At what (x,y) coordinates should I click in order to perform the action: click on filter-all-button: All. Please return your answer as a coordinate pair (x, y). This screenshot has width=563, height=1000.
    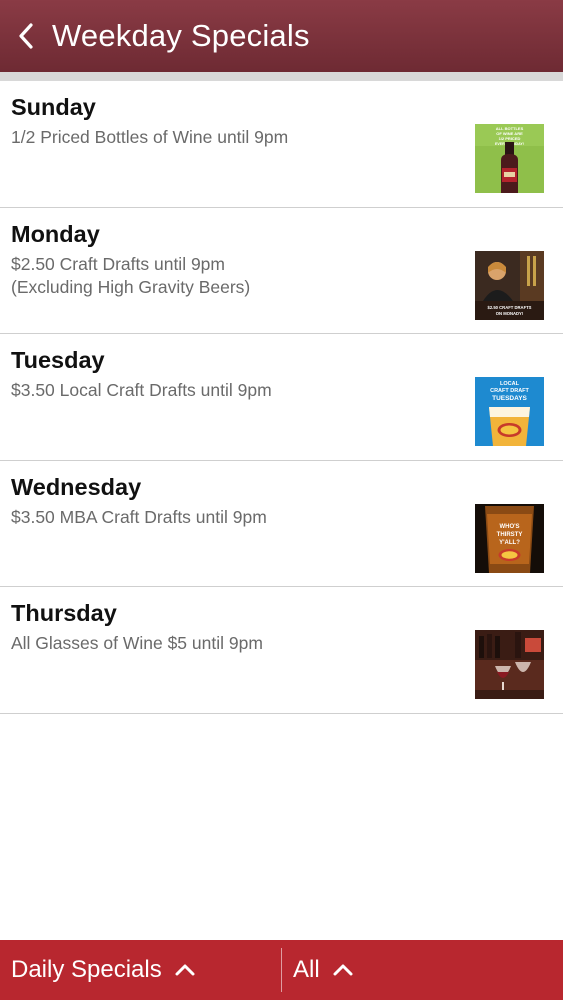
    Looking at the image, I should click on (318, 970).